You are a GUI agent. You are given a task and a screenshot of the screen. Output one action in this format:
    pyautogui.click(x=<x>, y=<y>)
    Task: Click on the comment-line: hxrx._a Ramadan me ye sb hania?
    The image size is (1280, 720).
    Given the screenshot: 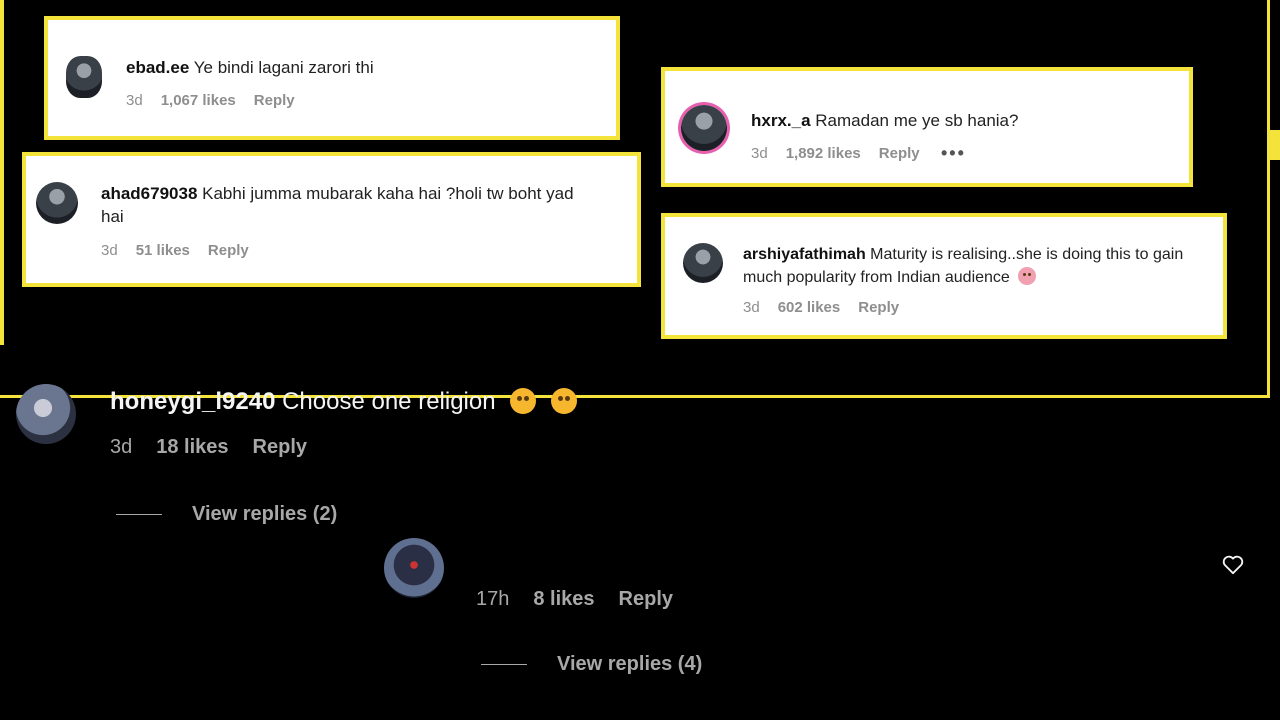 What is the action you would take?
    pyautogui.click(x=884, y=120)
    